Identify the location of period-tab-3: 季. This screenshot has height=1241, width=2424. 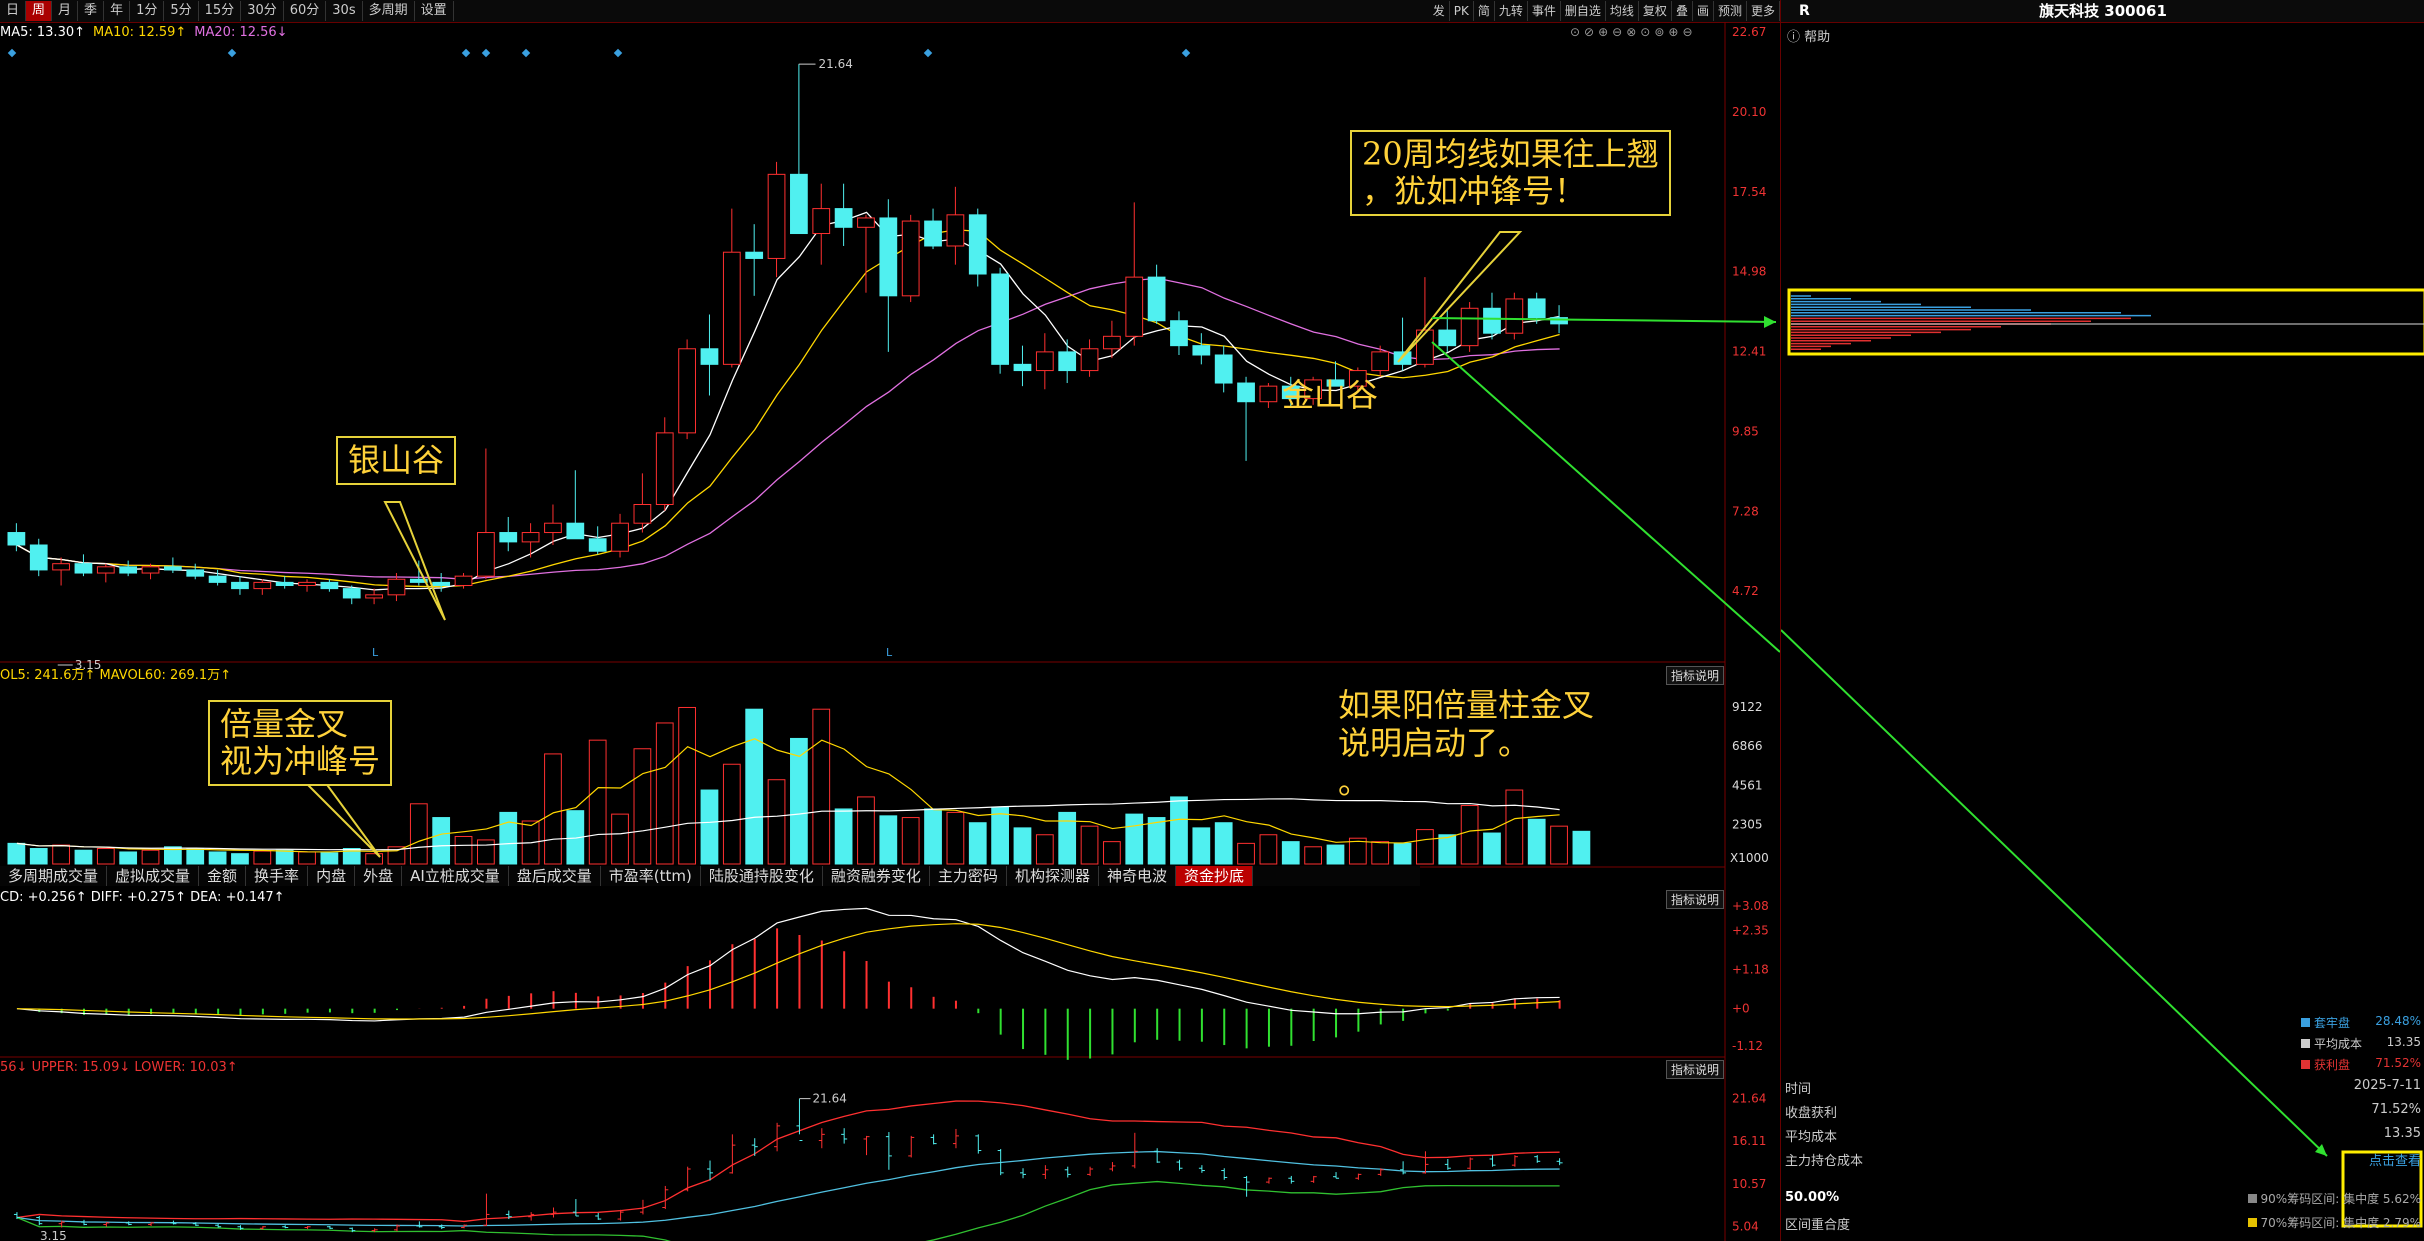
(91, 11).